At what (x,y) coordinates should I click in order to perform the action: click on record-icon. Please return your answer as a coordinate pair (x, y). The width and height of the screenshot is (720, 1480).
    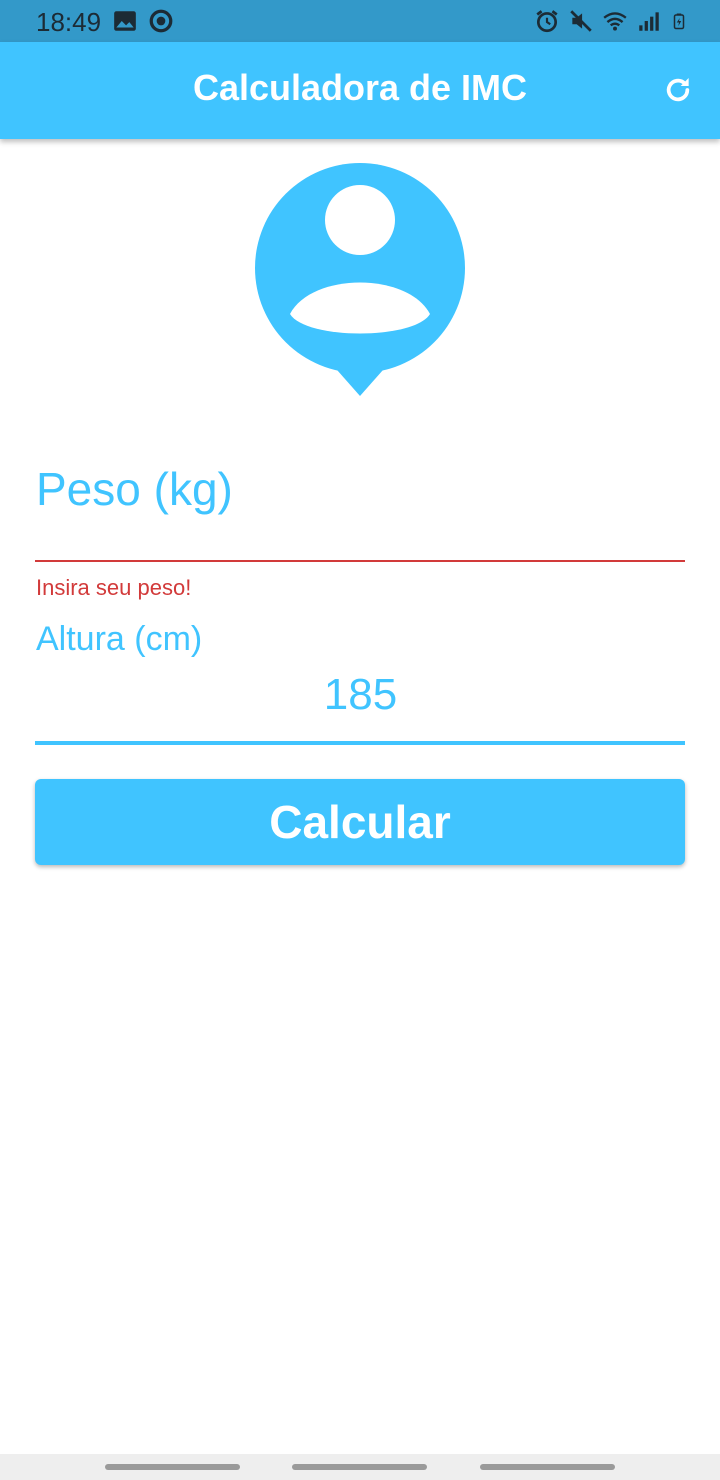
    Looking at the image, I should click on (161, 21).